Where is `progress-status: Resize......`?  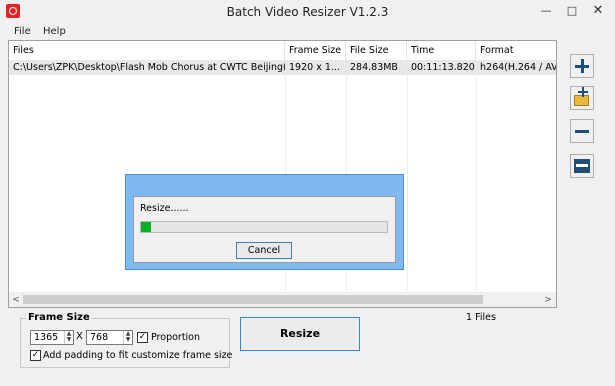
progress-status: Resize...... is located at coordinates (164, 208).